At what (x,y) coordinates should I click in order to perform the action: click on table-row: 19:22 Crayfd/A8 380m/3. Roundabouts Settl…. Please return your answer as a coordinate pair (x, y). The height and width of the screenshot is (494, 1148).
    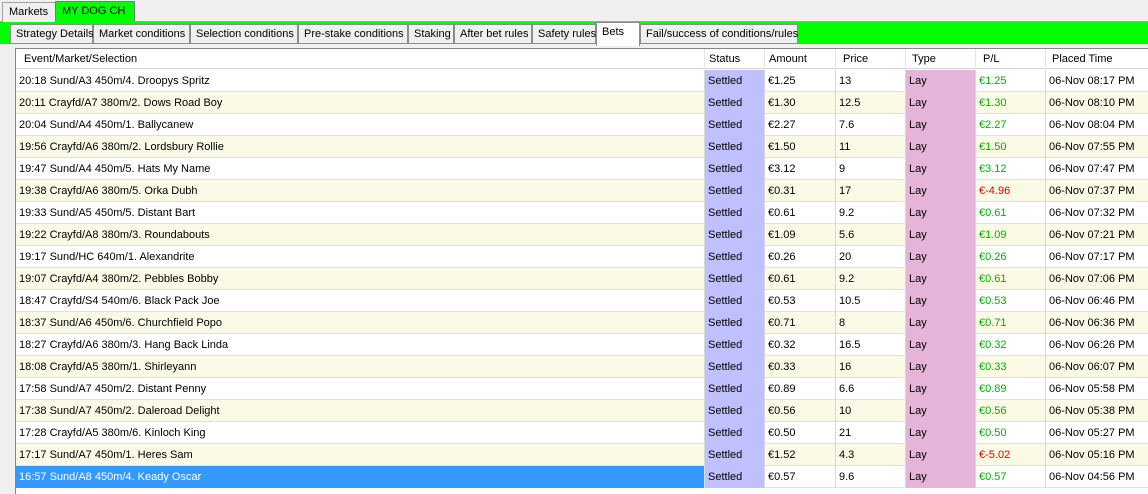
    Looking at the image, I should click on (582, 235).